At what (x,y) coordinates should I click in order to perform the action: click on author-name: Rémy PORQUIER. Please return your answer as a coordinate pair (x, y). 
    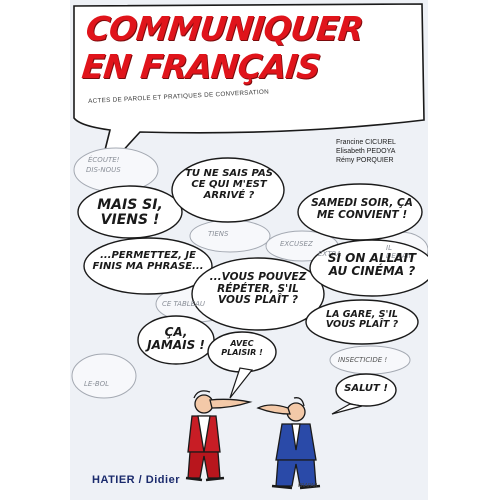
    Looking at the image, I should click on (365, 160).